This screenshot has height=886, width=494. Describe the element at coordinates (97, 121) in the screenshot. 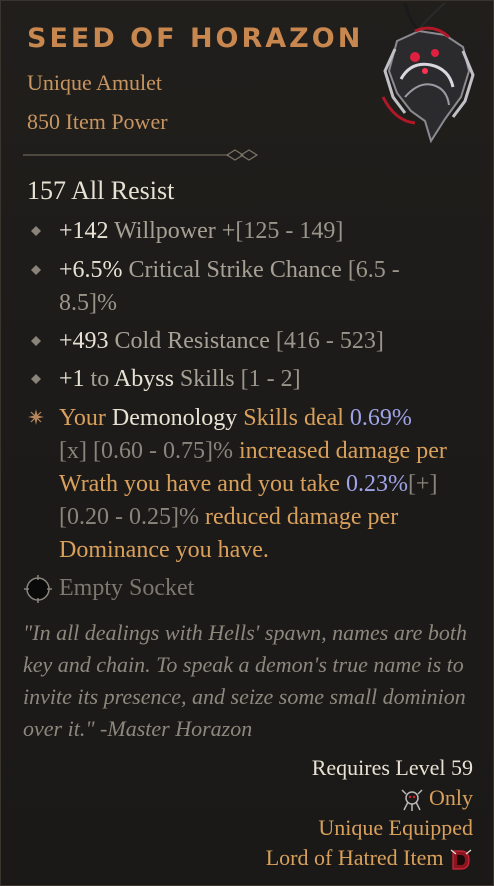

I see `item-power: 850 Item Power` at that location.